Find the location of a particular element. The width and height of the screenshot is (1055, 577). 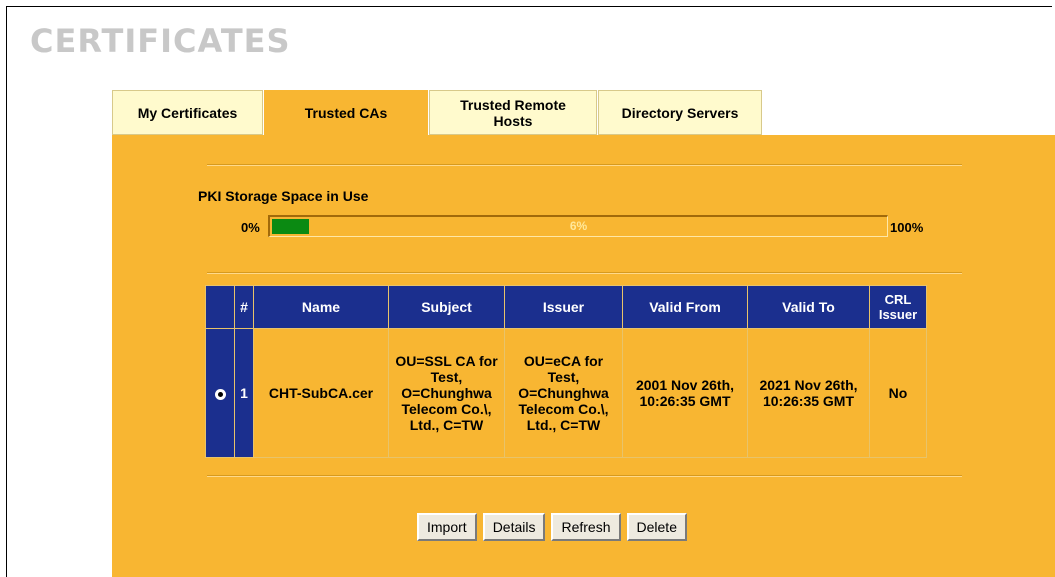

page-title: CERTIFICATES is located at coordinates (160, 41).